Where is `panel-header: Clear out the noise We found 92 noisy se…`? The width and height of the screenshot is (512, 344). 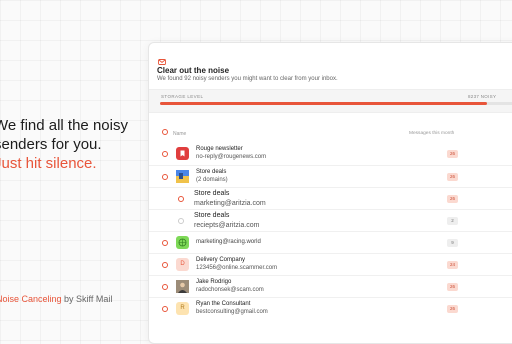
panel-header: Clear out the noise We found 92 noisy se… is located at coordinates (330, 66).